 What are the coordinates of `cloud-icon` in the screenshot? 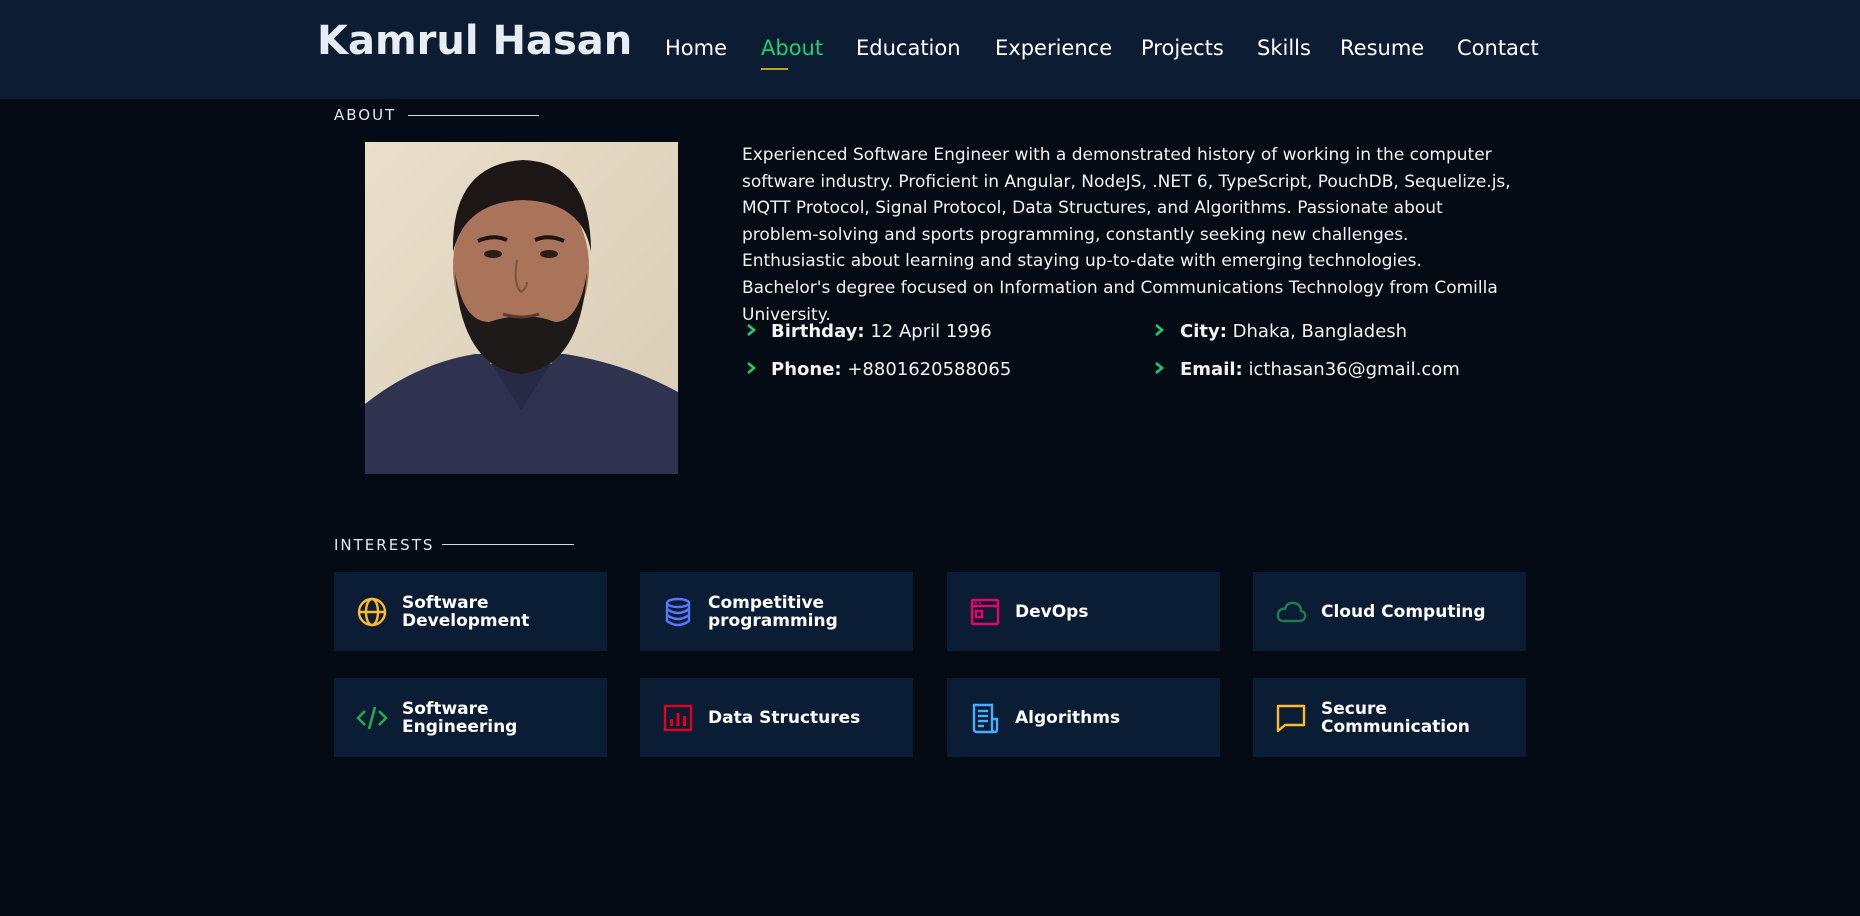 It's located at (1291, 612).